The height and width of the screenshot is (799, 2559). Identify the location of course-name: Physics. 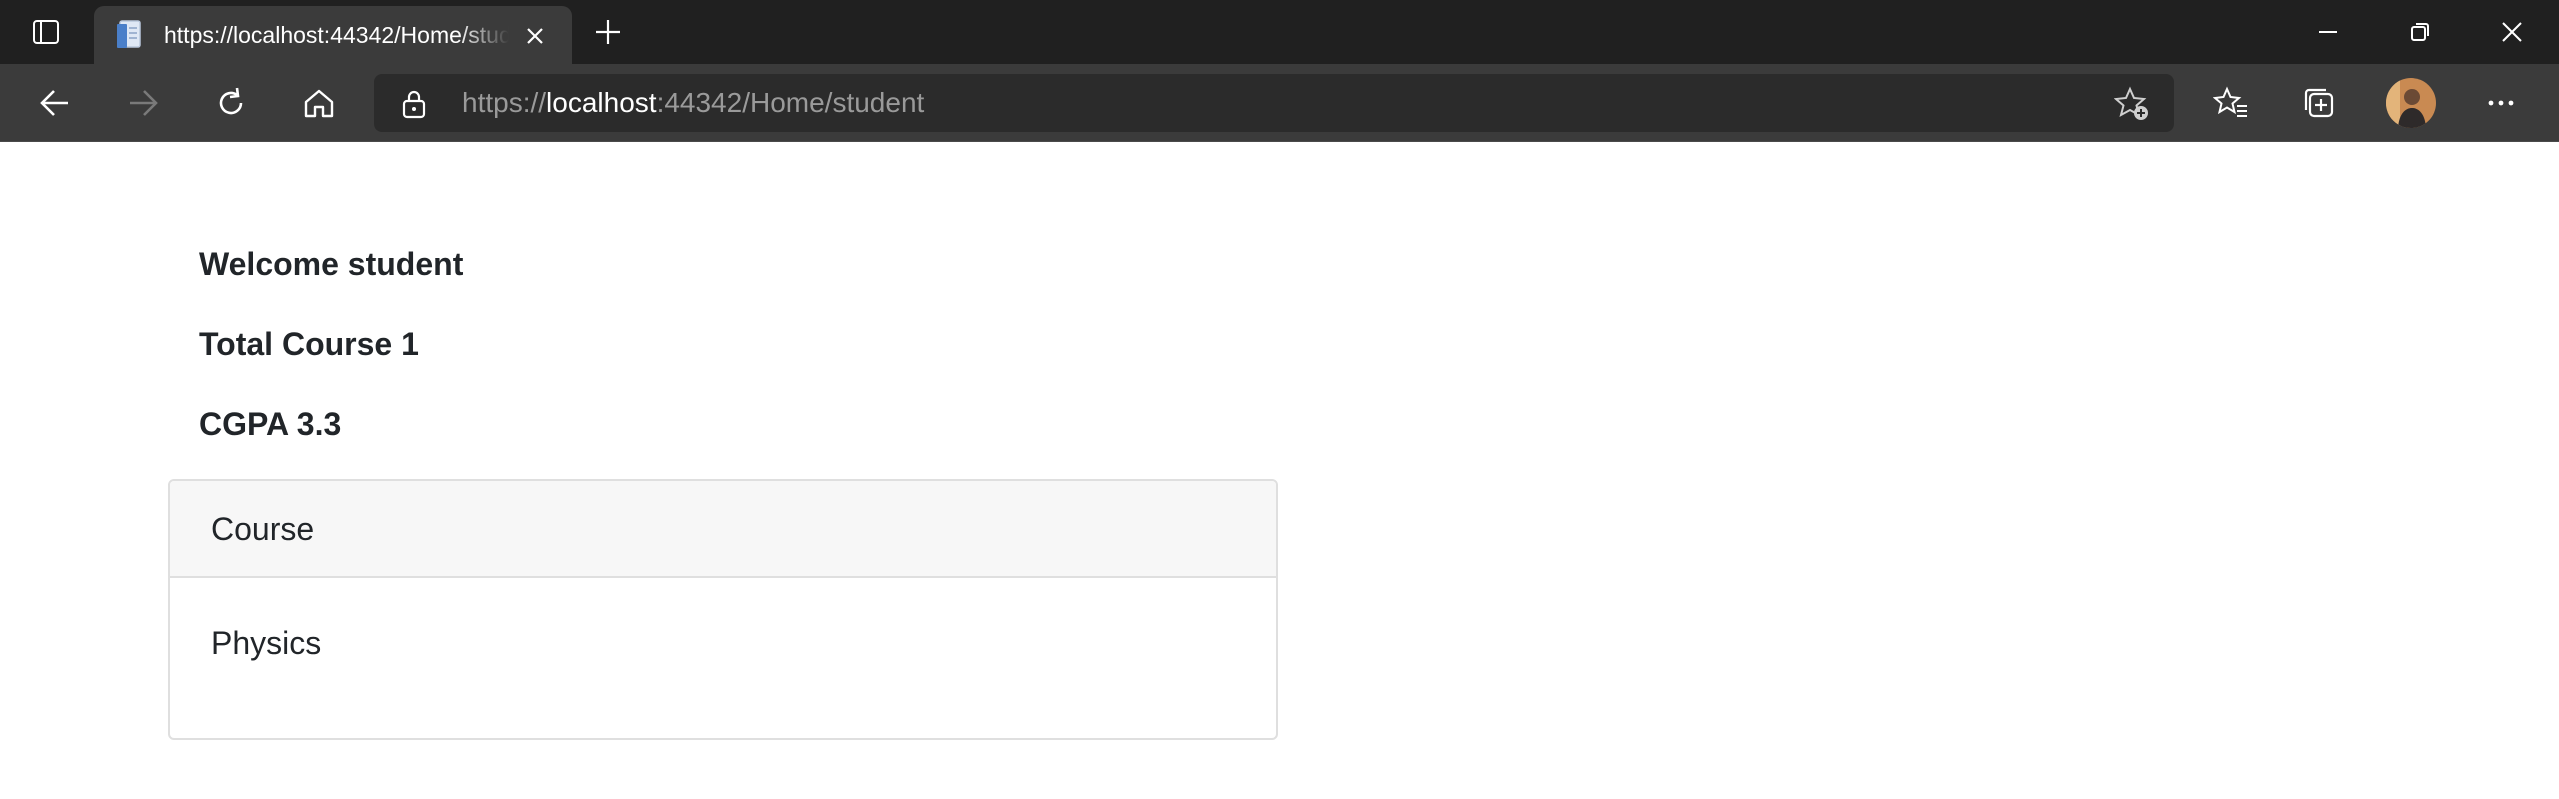
(266, 643).